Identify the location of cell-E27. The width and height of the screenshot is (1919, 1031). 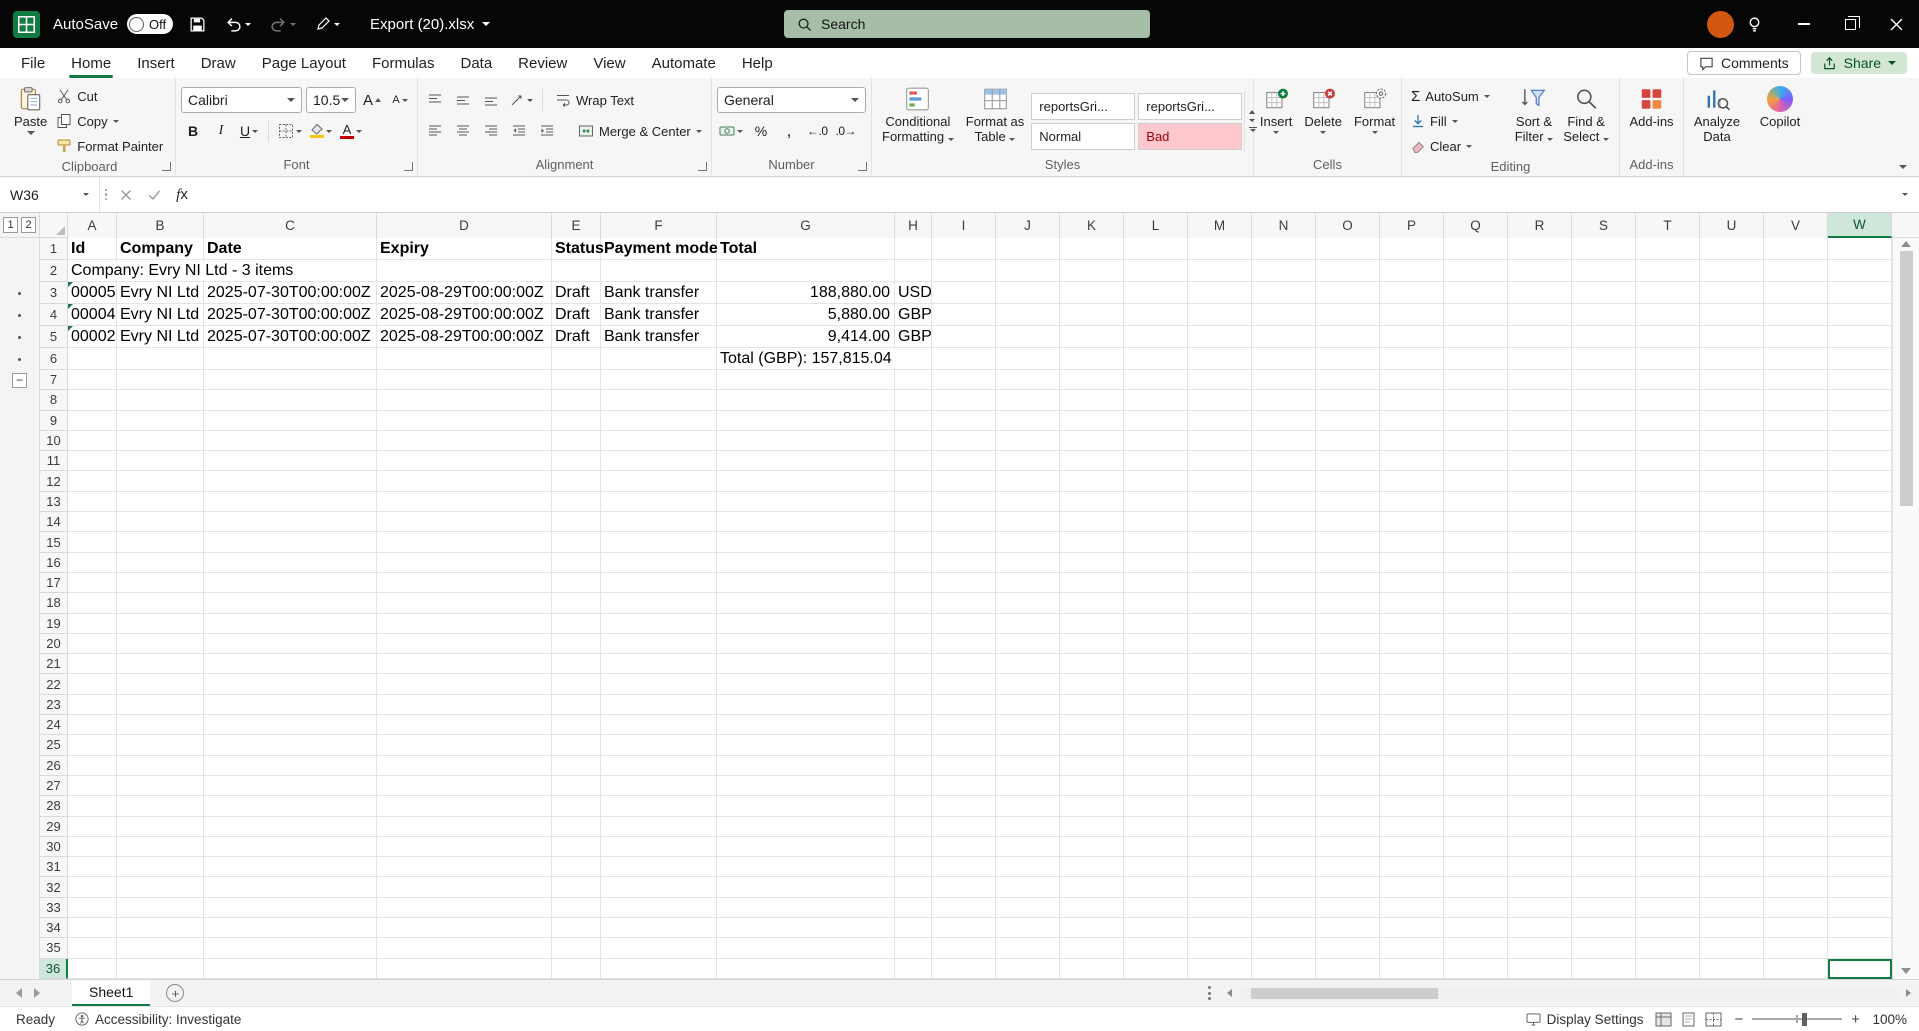
(576, 786).